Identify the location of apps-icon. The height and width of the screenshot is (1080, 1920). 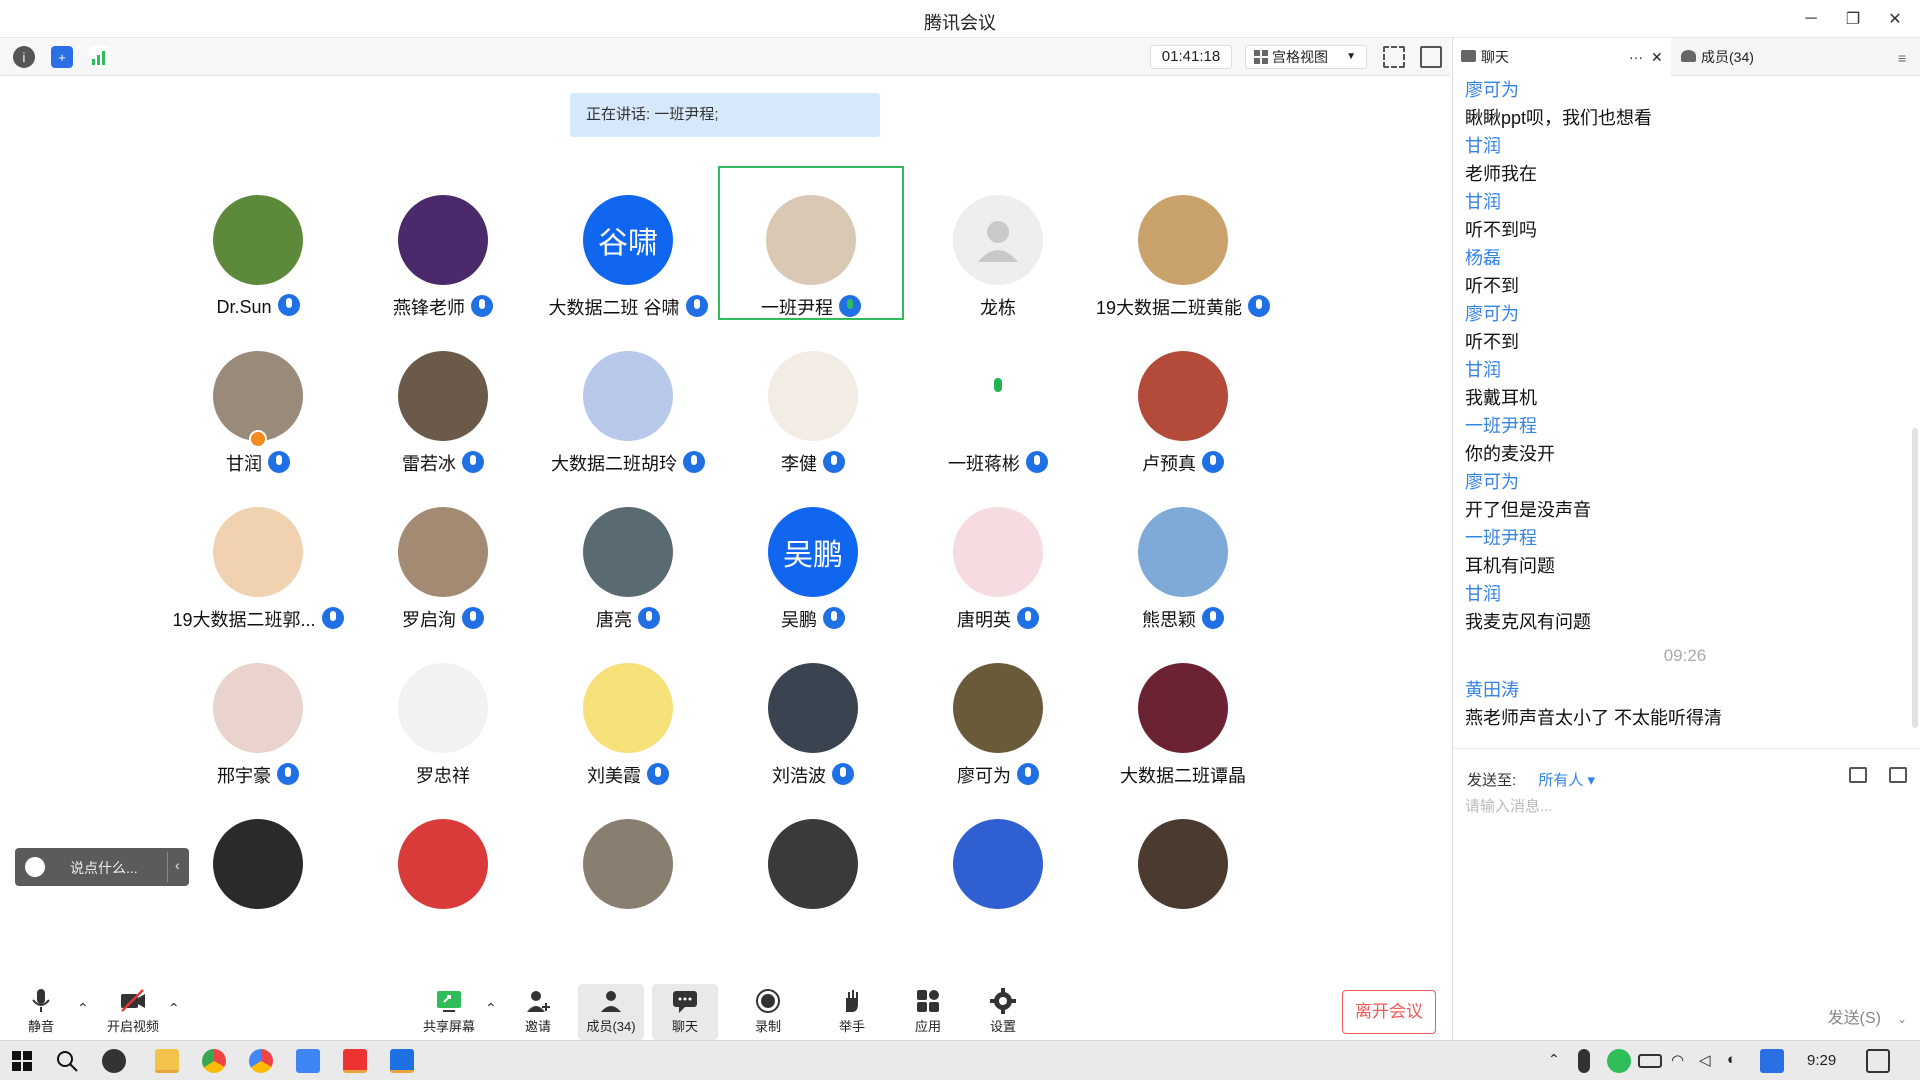
(928, 1001).